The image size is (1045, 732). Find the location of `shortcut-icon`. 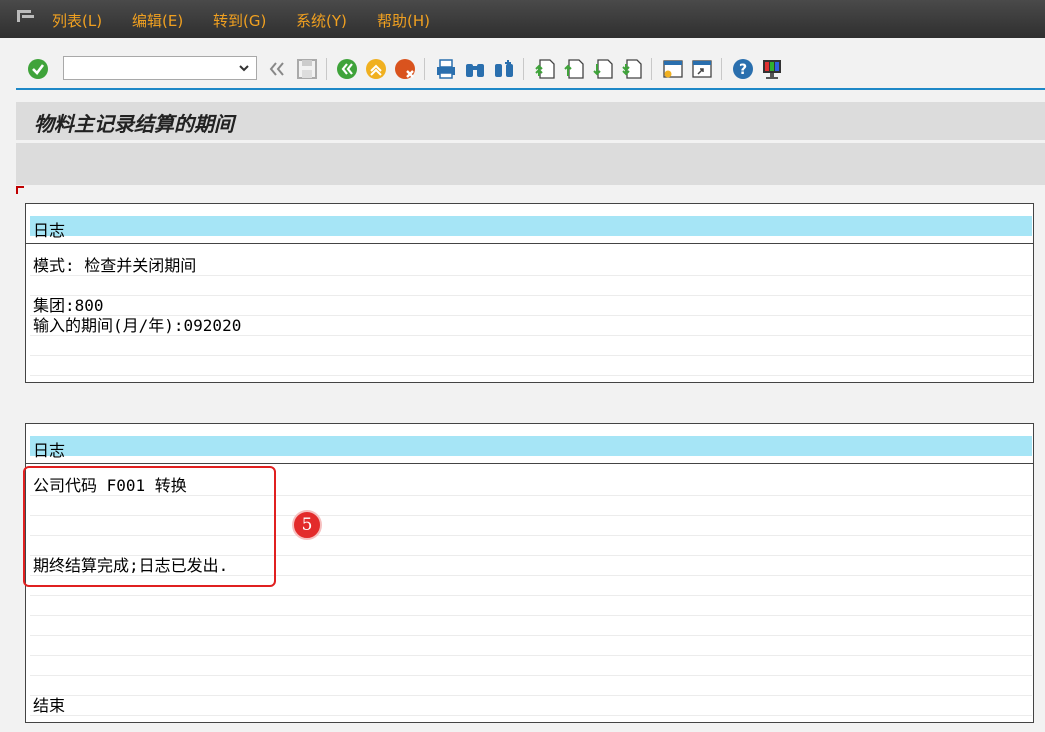

shortcut-icon is located at coordinates (702, 69).